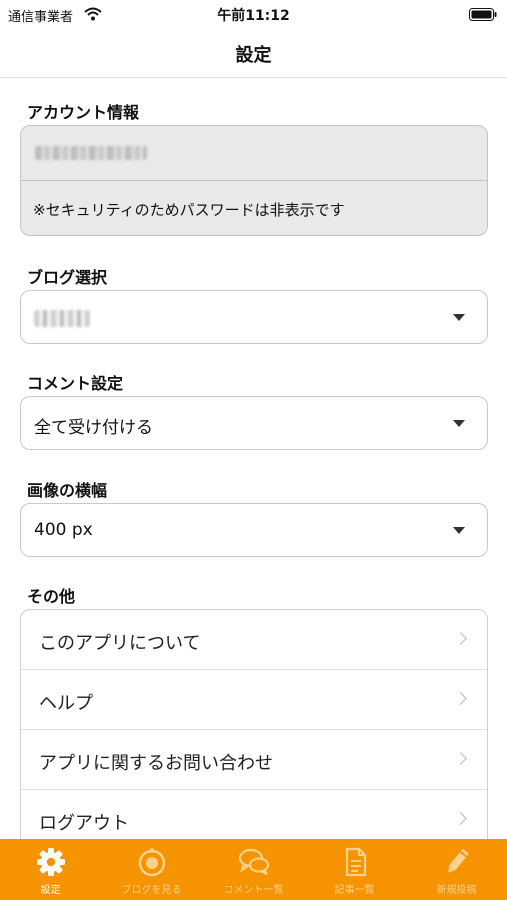  I want to click on tab-label: コメント一覧, so click(253, 890).